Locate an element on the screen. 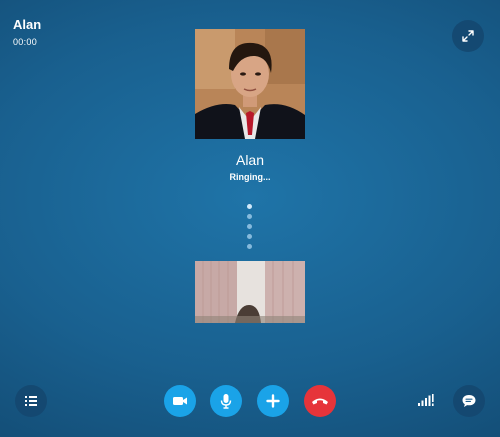 This screenshot has width=500, height=437. self-video-preview is located at coordinates (250, 292).